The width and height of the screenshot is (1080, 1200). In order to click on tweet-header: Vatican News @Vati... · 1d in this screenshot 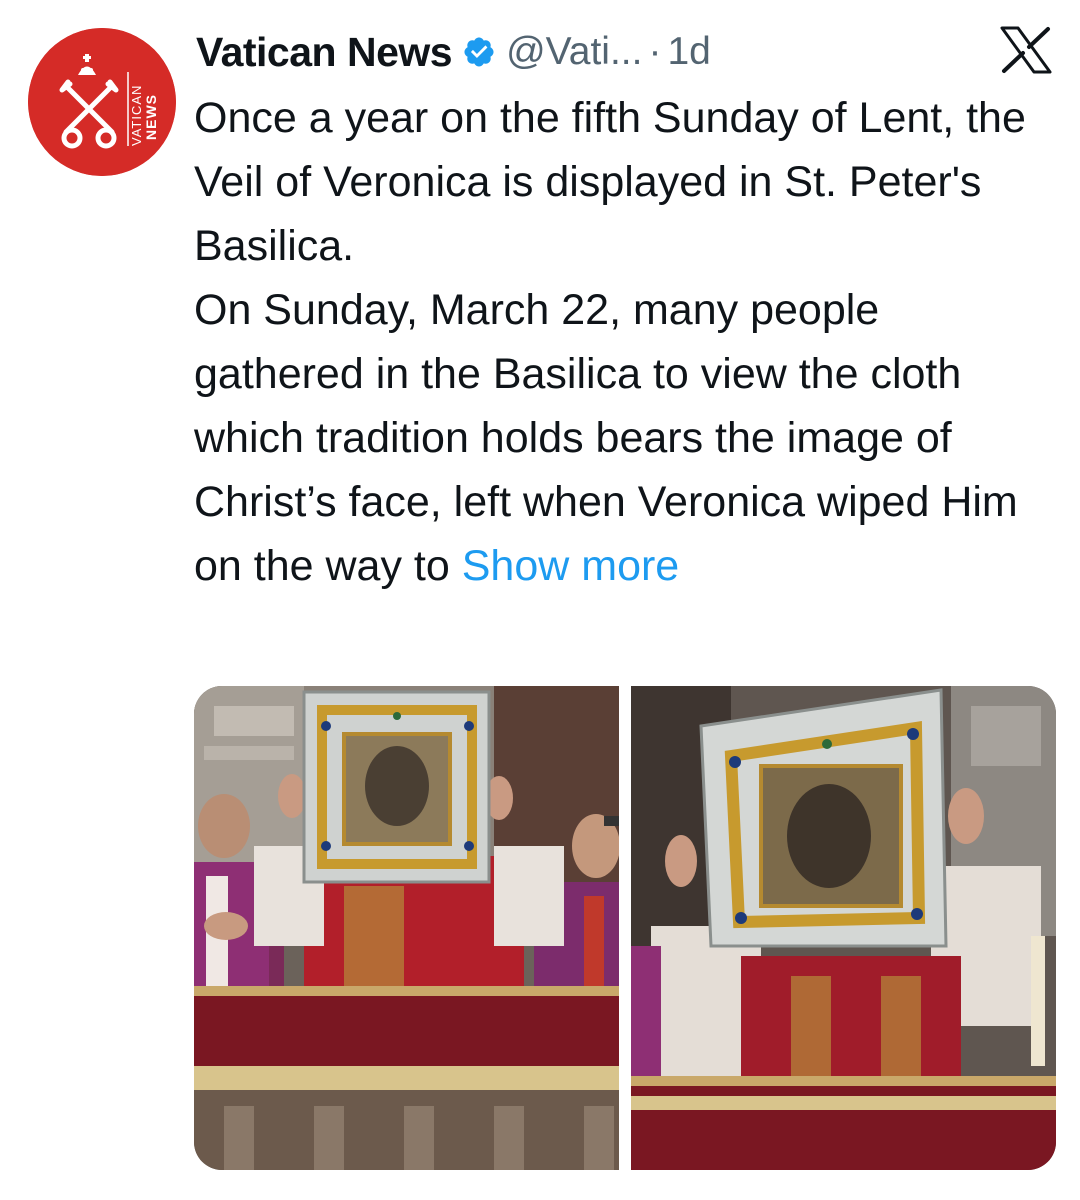, I will do `click(453, 52)`.